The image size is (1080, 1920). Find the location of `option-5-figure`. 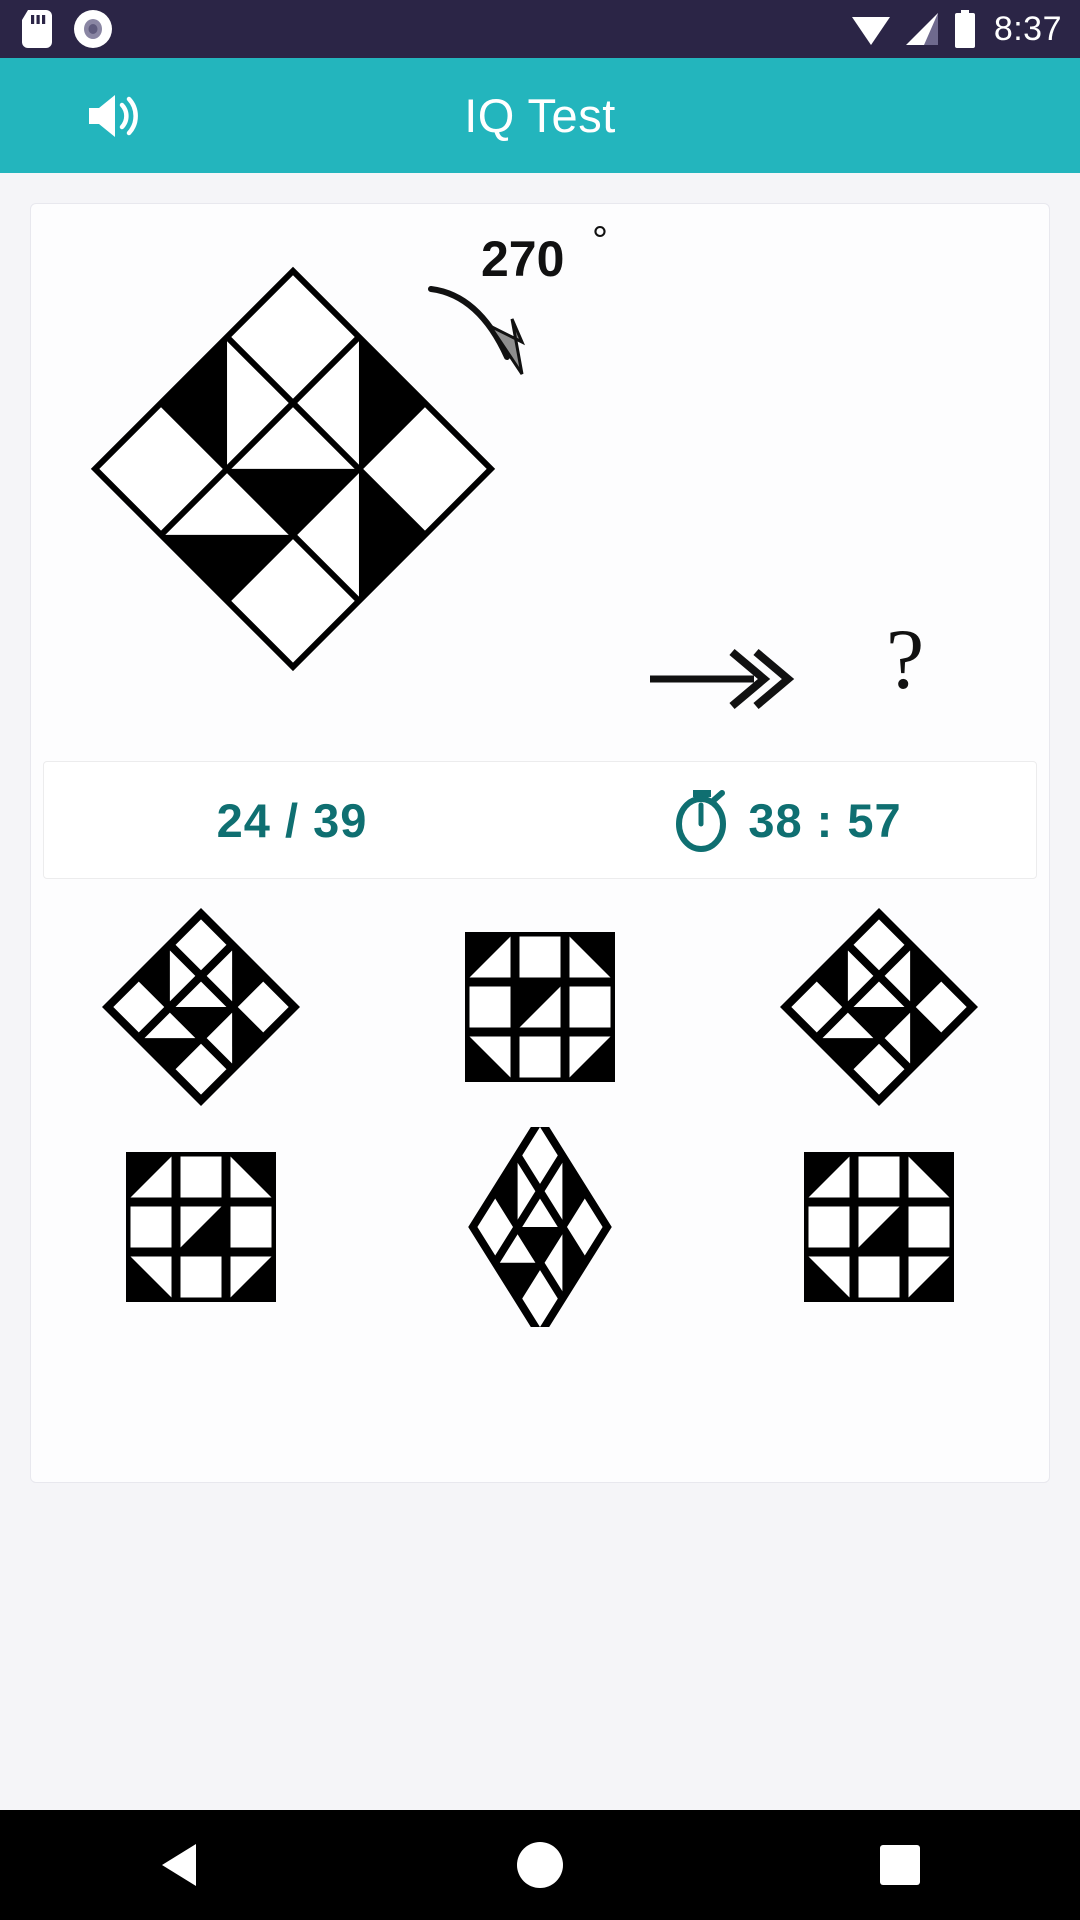

option-5-figure is located at coordinates (540, 1227).